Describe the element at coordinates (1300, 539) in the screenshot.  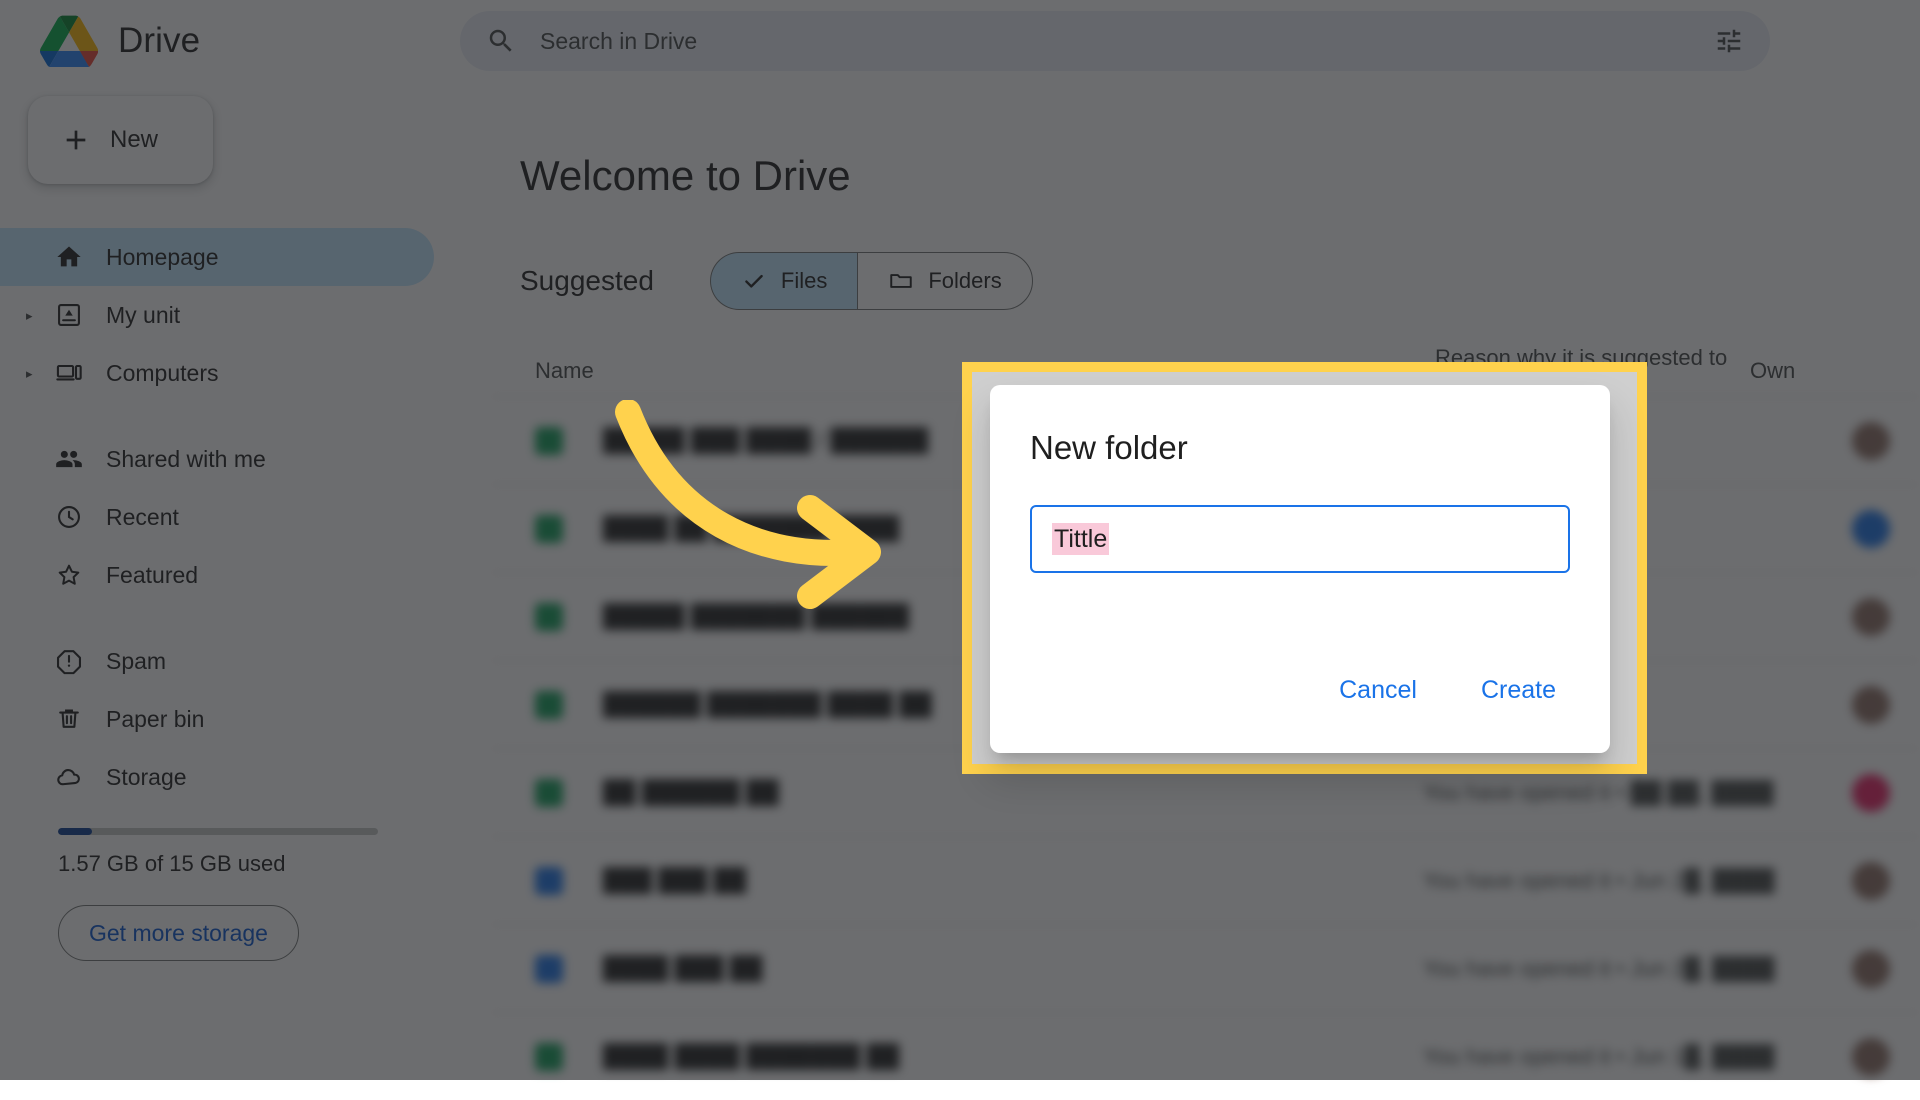
I see `folder-name-input: Tittle` at that location.